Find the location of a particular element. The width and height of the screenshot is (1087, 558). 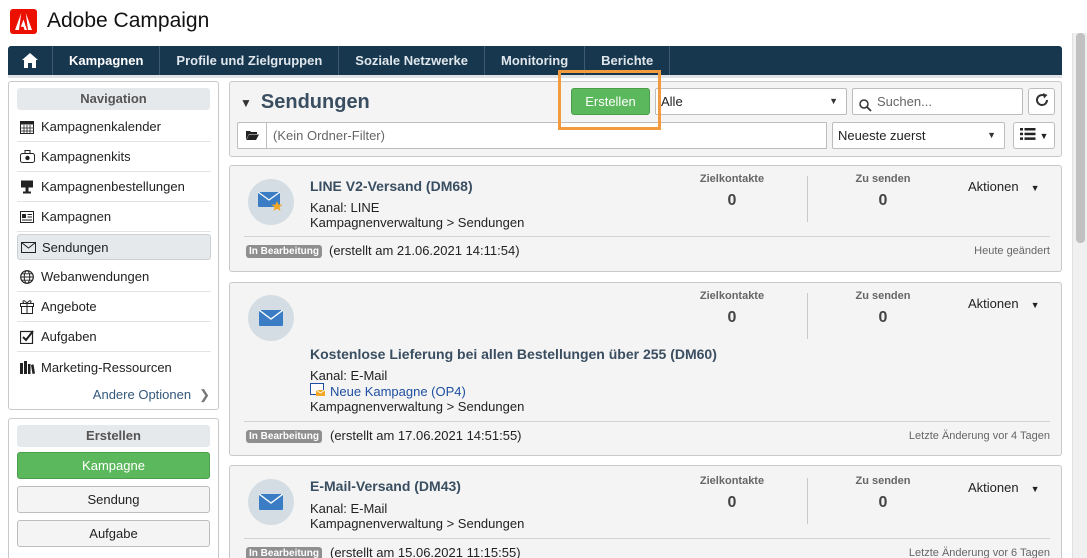

filter-select: Alle ▼ is located at coordinates (751, 101).